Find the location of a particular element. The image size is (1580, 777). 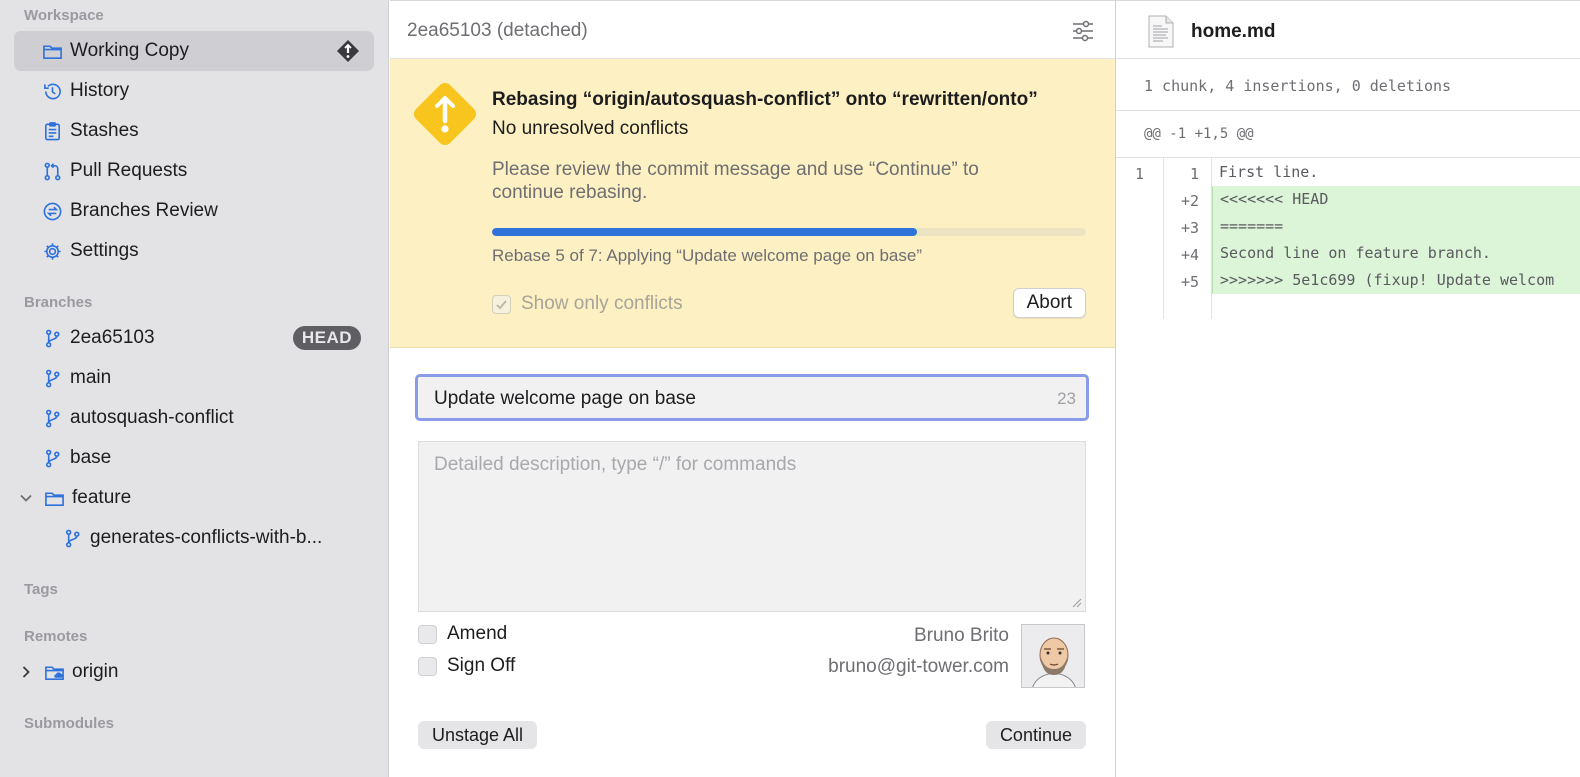

avatar-illustration is located at coordinates (1053, 656).